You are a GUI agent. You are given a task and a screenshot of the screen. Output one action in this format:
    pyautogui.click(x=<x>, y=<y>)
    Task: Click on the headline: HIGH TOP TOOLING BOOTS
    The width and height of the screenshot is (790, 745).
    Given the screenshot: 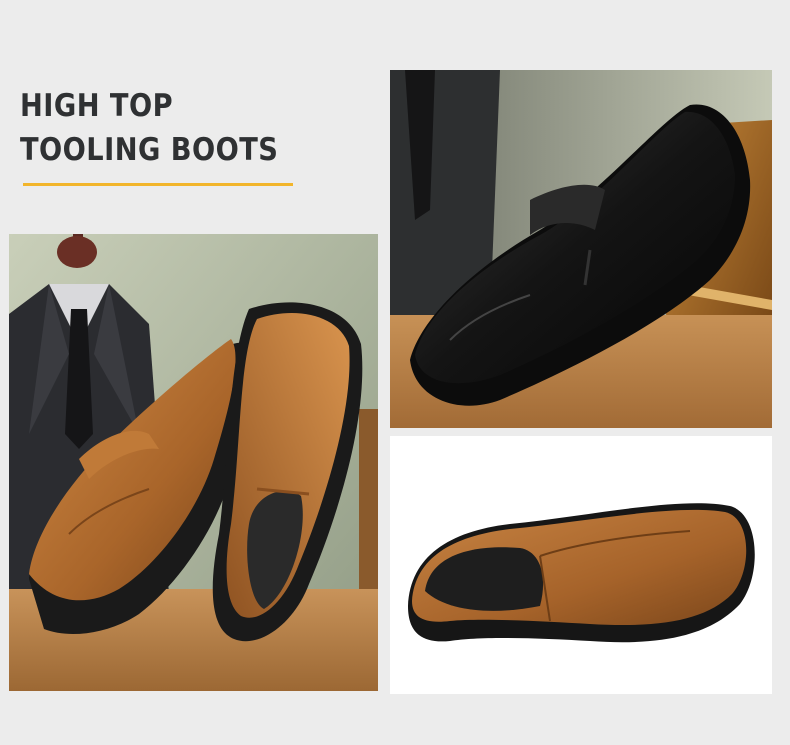 What is the action you would take?
    pyautogui.click(x=149, y=128)
    